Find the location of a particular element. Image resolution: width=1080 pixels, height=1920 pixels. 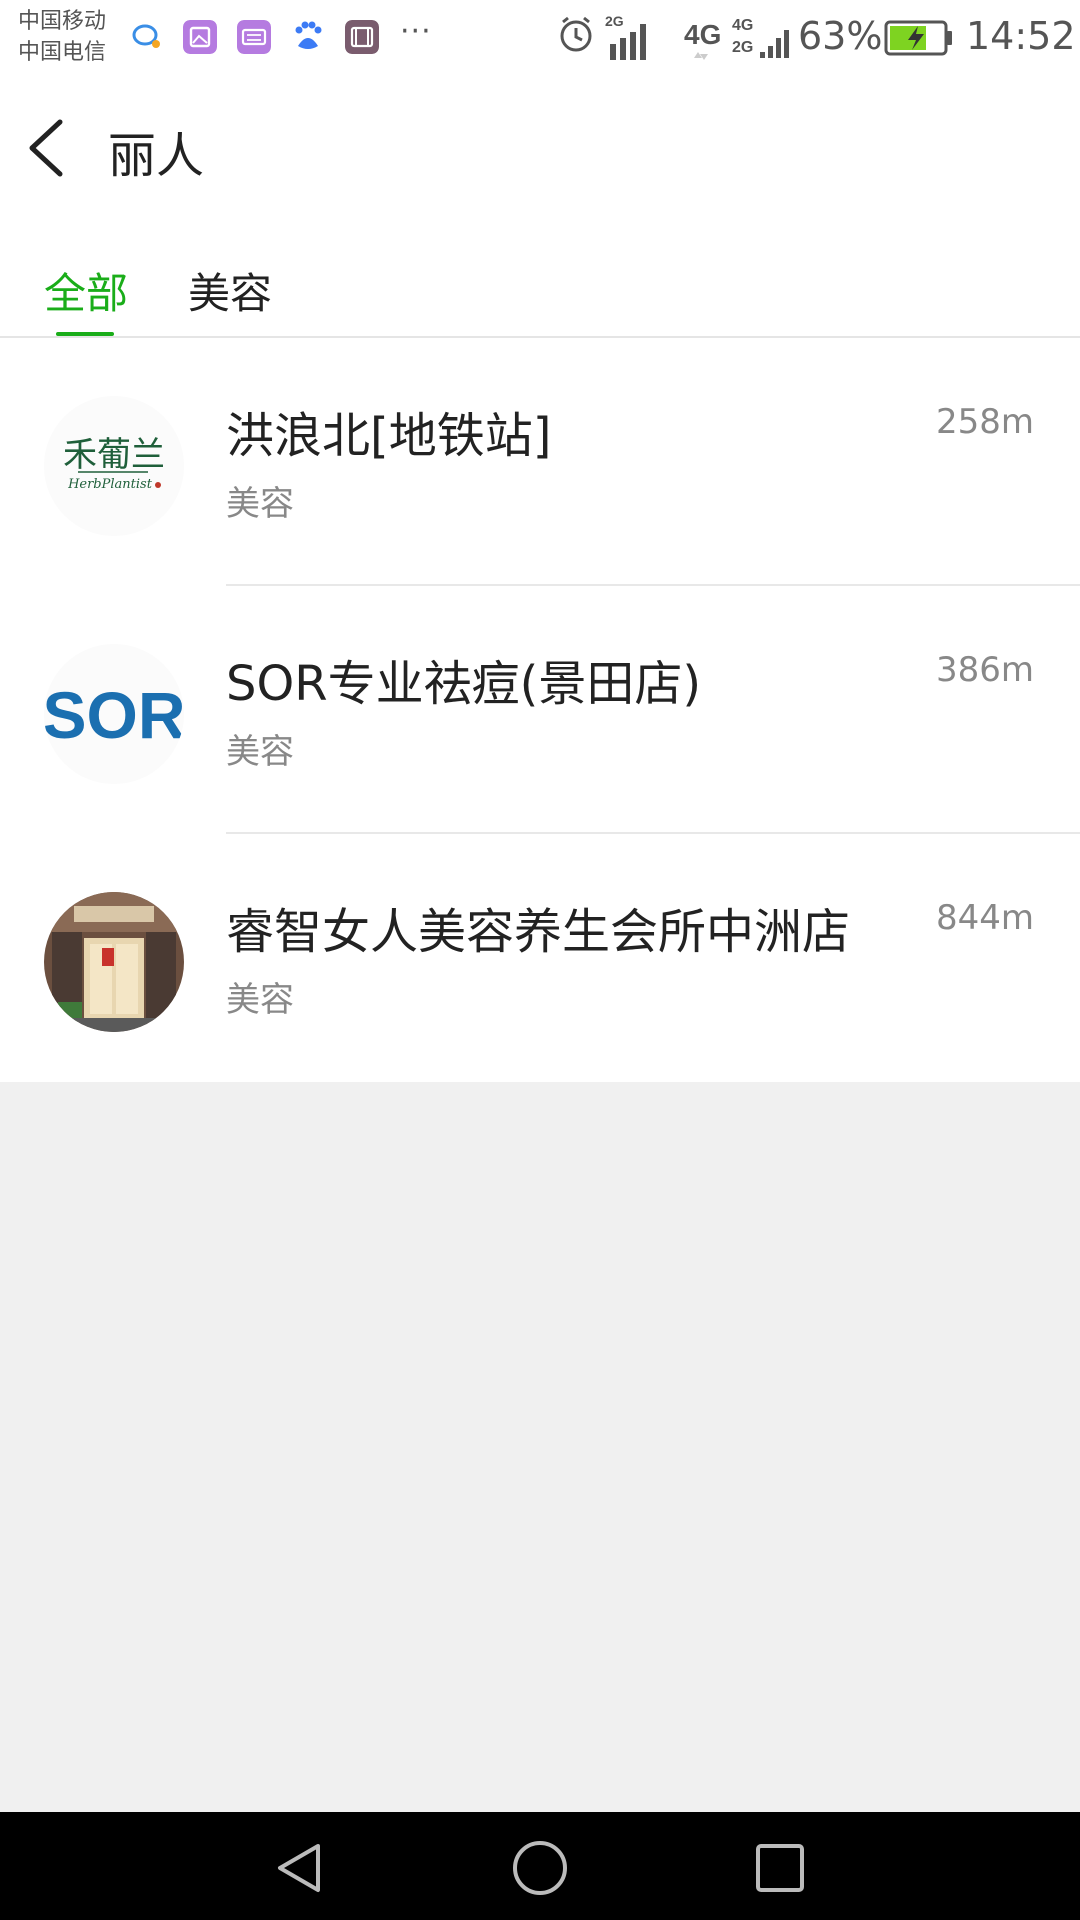

battery-percent: 63% is located at coordinates (840, 36).